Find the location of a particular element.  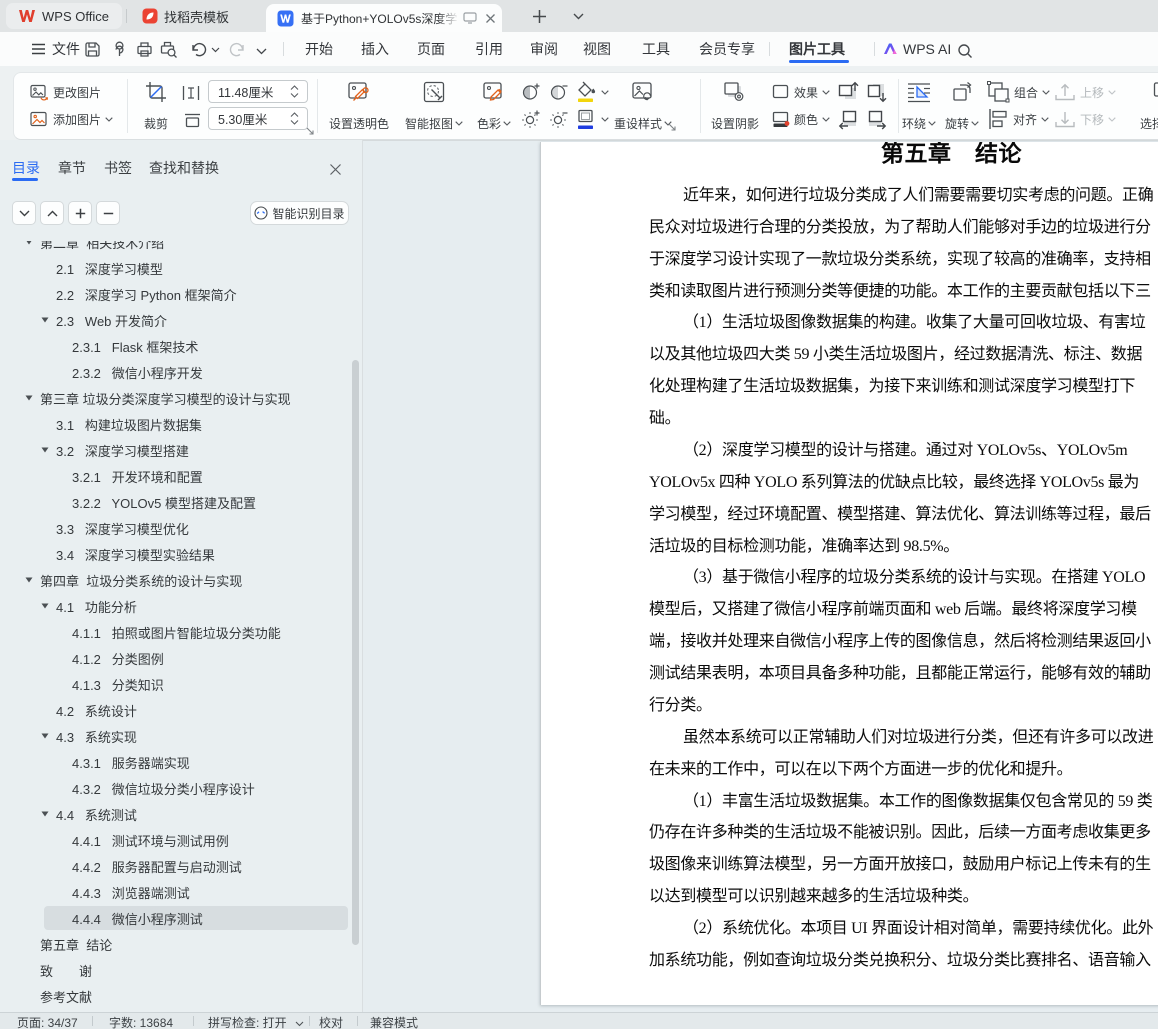

send-backward-button is located at coordinates (876, 92).